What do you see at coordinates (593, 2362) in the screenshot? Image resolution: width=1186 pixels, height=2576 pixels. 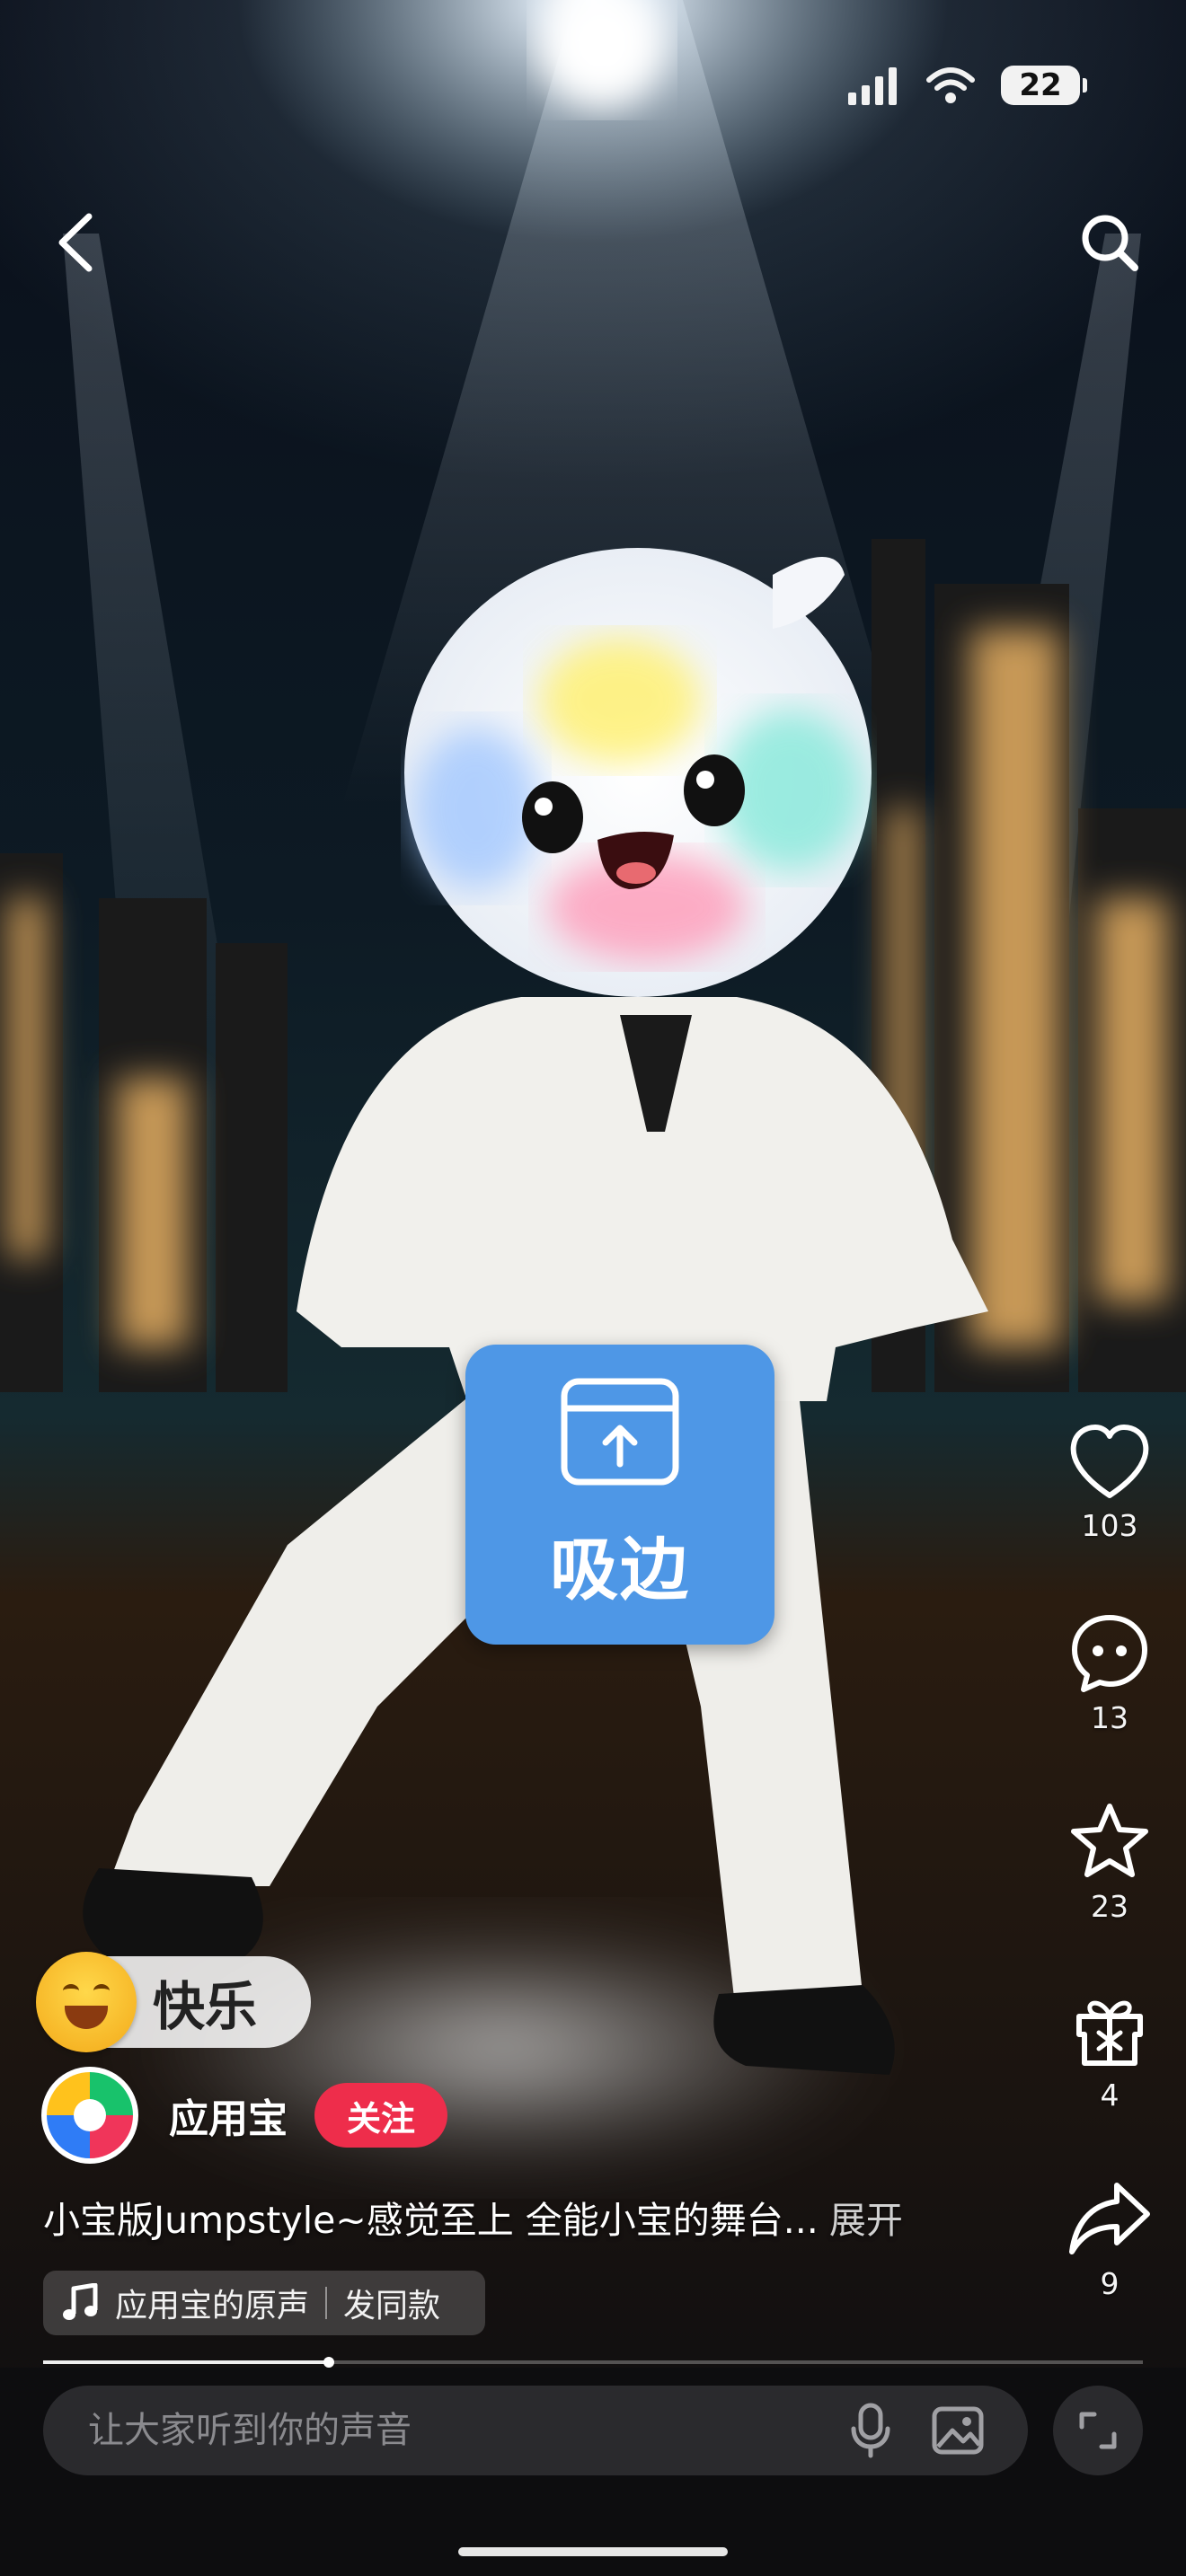 I see `playback-progress` at bounding box center [593, 2362].